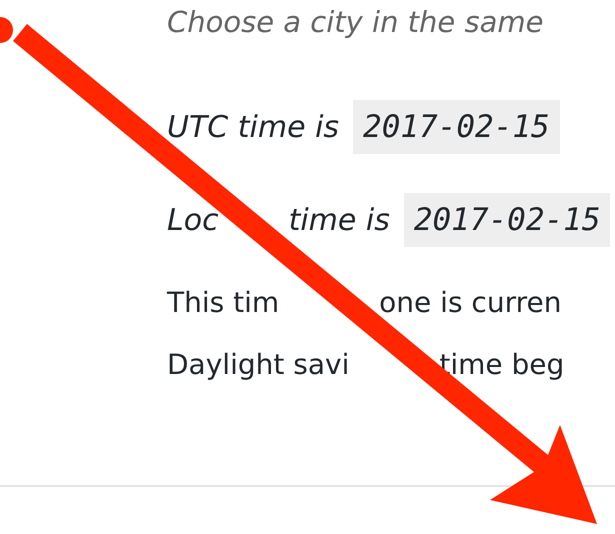 The height and width of the screenshot is (534, 615). I want to click on info-text: one is curren, so click(470, 303).